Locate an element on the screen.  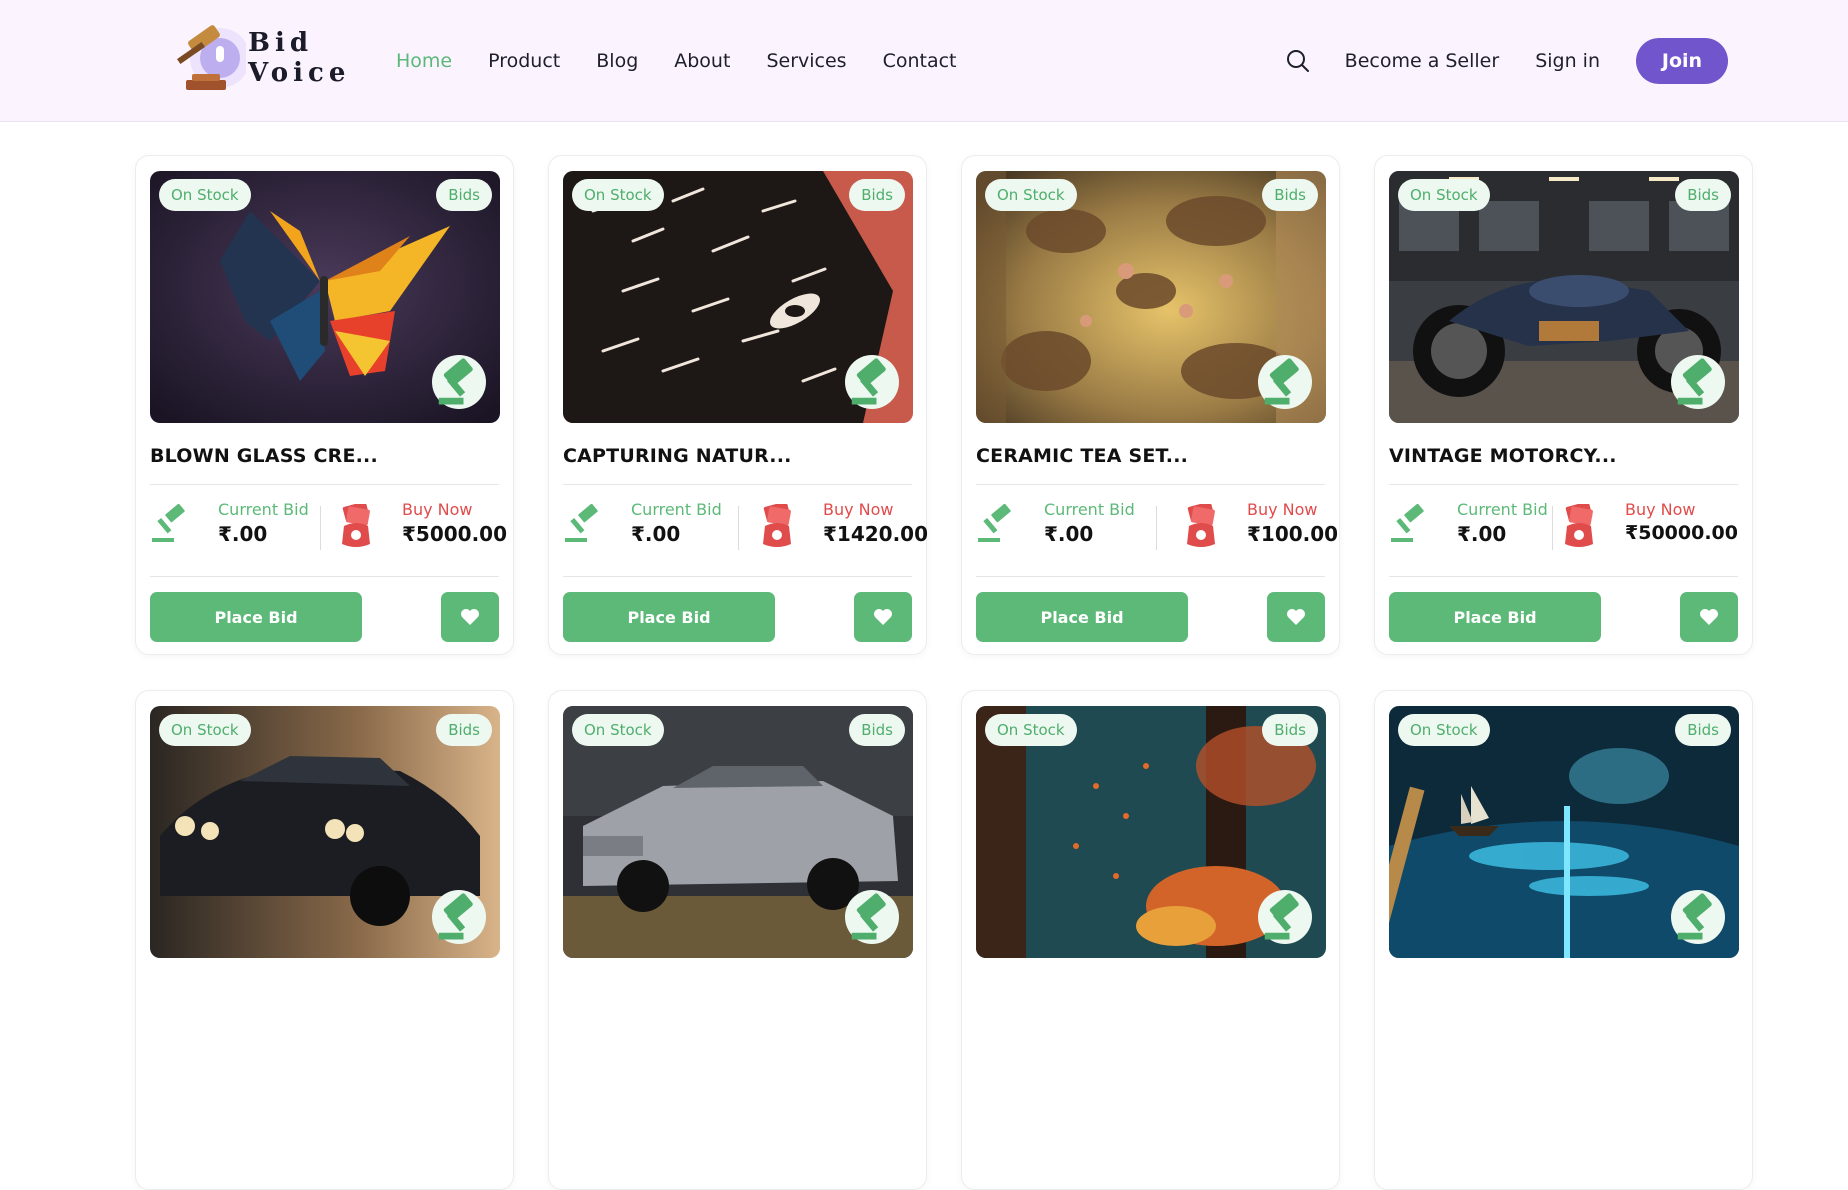
logo-text-top: Bid is located at coordinates (281, 43).